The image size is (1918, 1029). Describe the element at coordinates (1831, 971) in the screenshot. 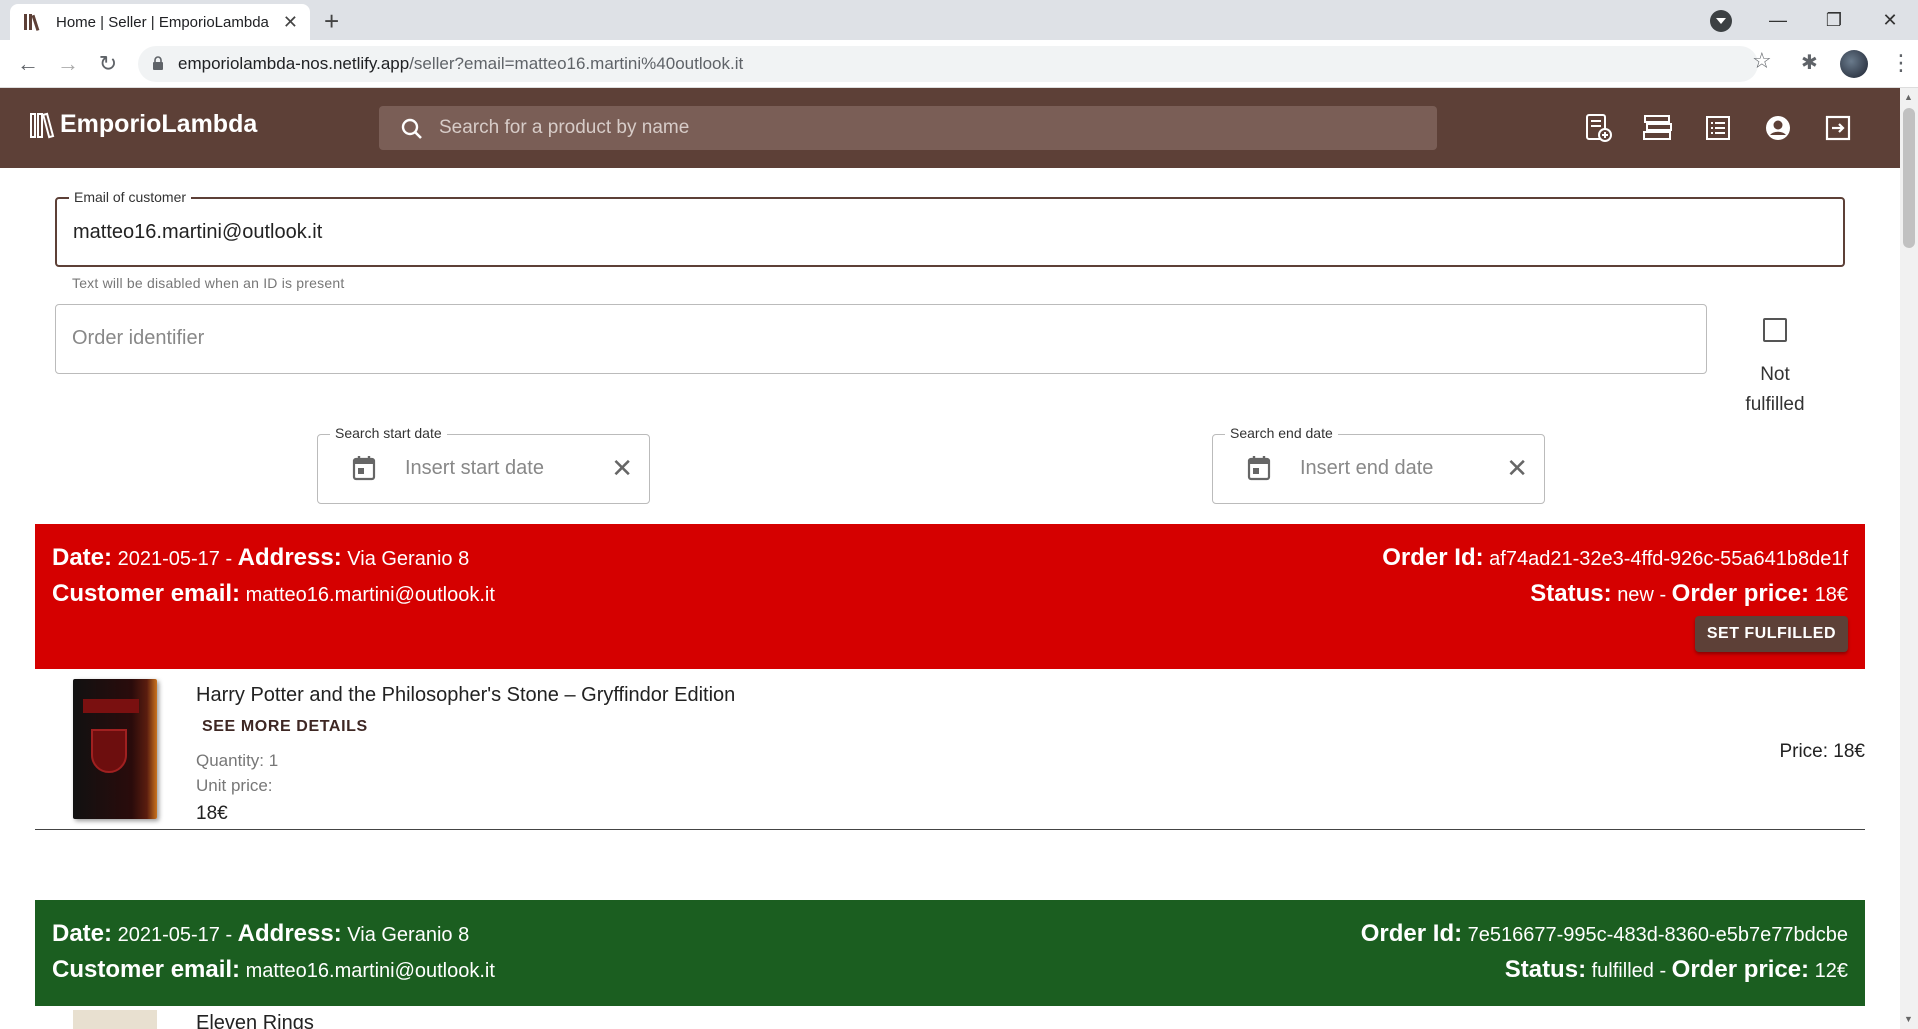

I see `order-price-value: 12€` at that location.